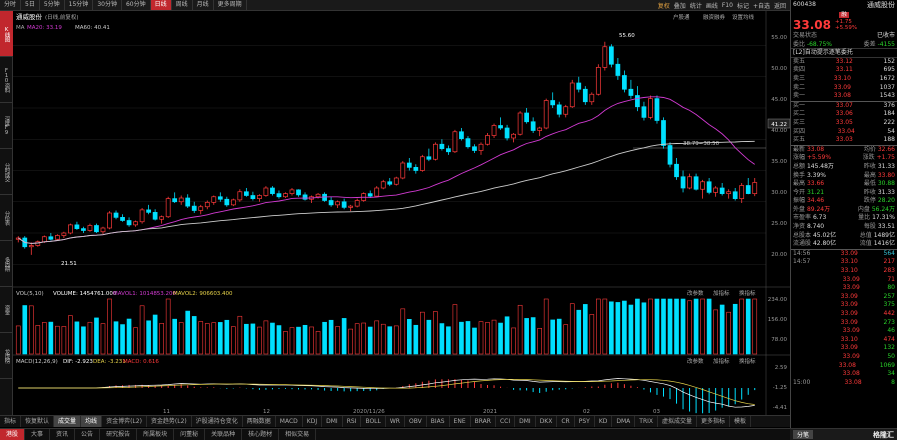 The width and height of the screenshot is (897, 440). I want to click on indicator-tab-6: 沪股通持仓变化, so click(217, 421).